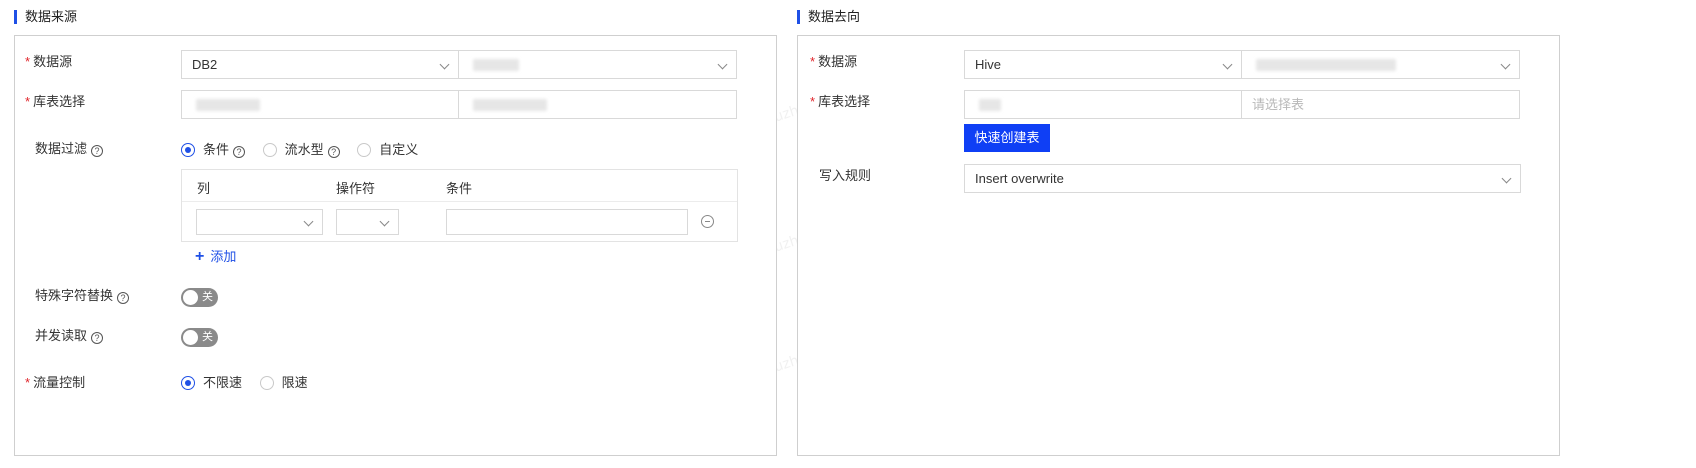  Describe the element at coordinates (1380, 104) in the screenshot. I see `target-table-select: 请选择表` at that location.